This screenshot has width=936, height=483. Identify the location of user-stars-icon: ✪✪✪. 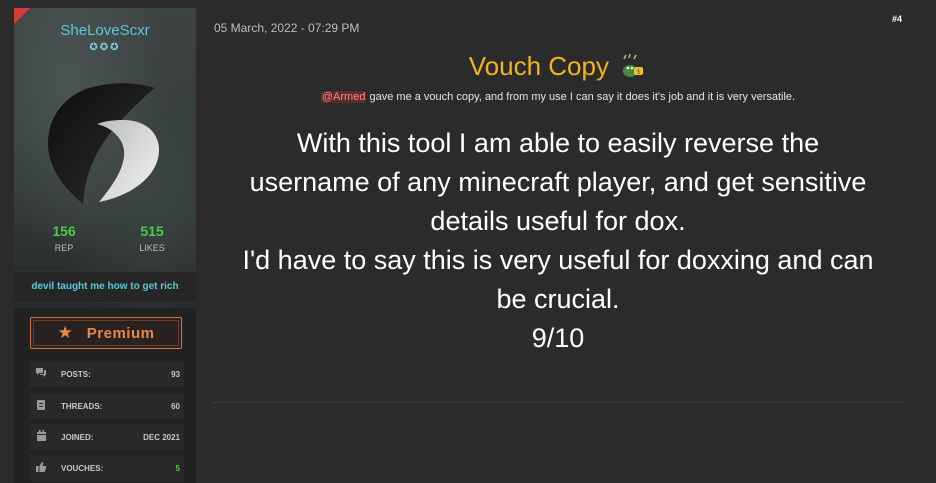
(105, 47).